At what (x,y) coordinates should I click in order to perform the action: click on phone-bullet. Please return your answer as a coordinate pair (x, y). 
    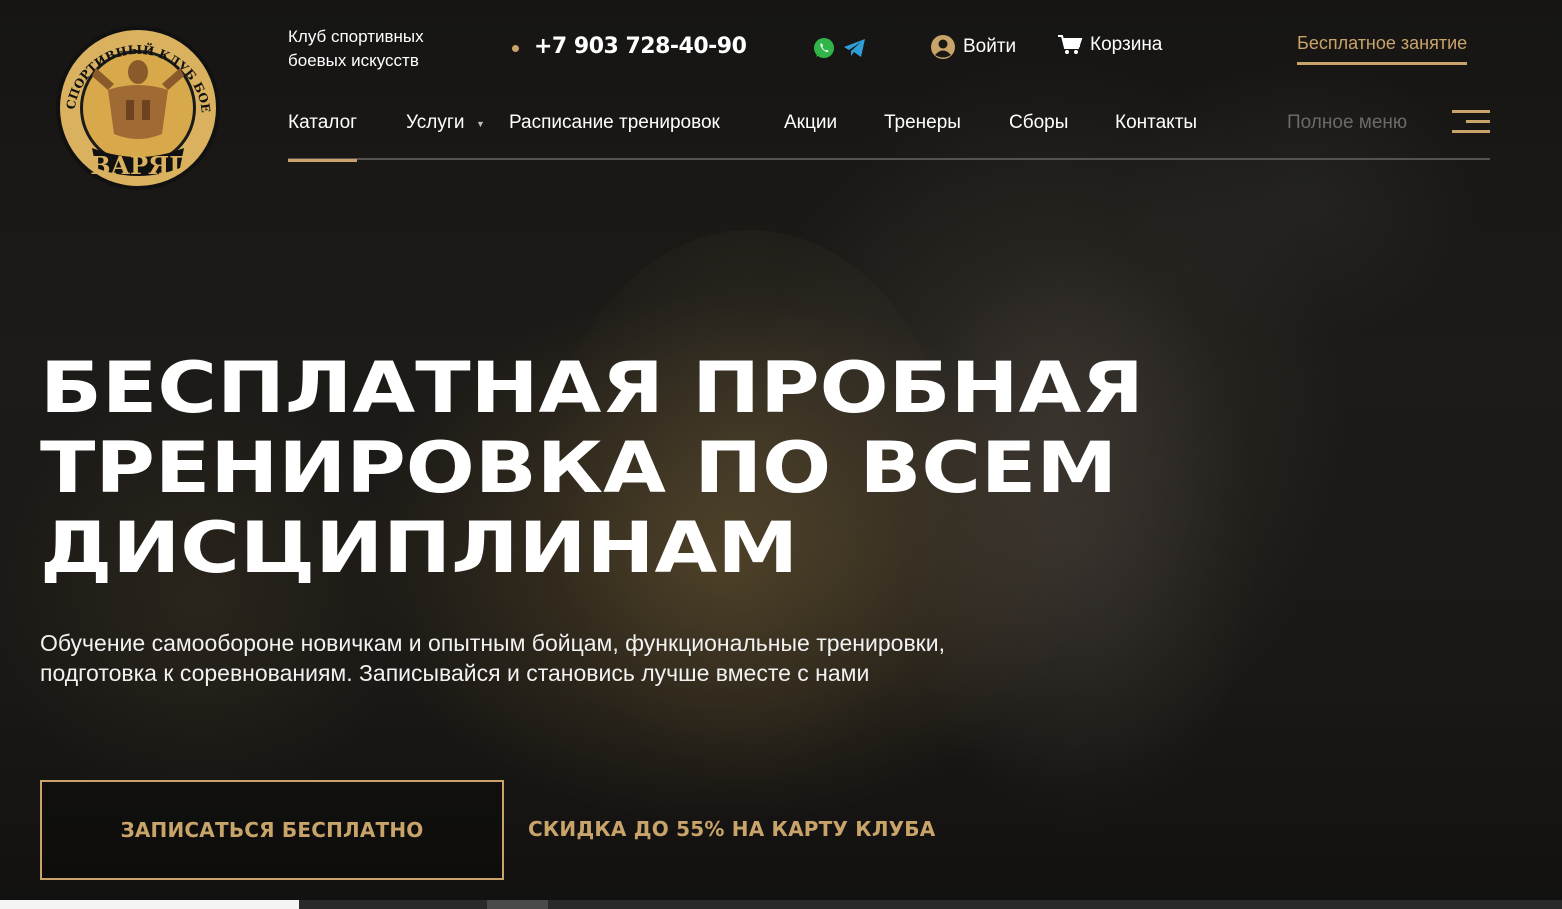
    Looking at the image, I should click on (515, 48).